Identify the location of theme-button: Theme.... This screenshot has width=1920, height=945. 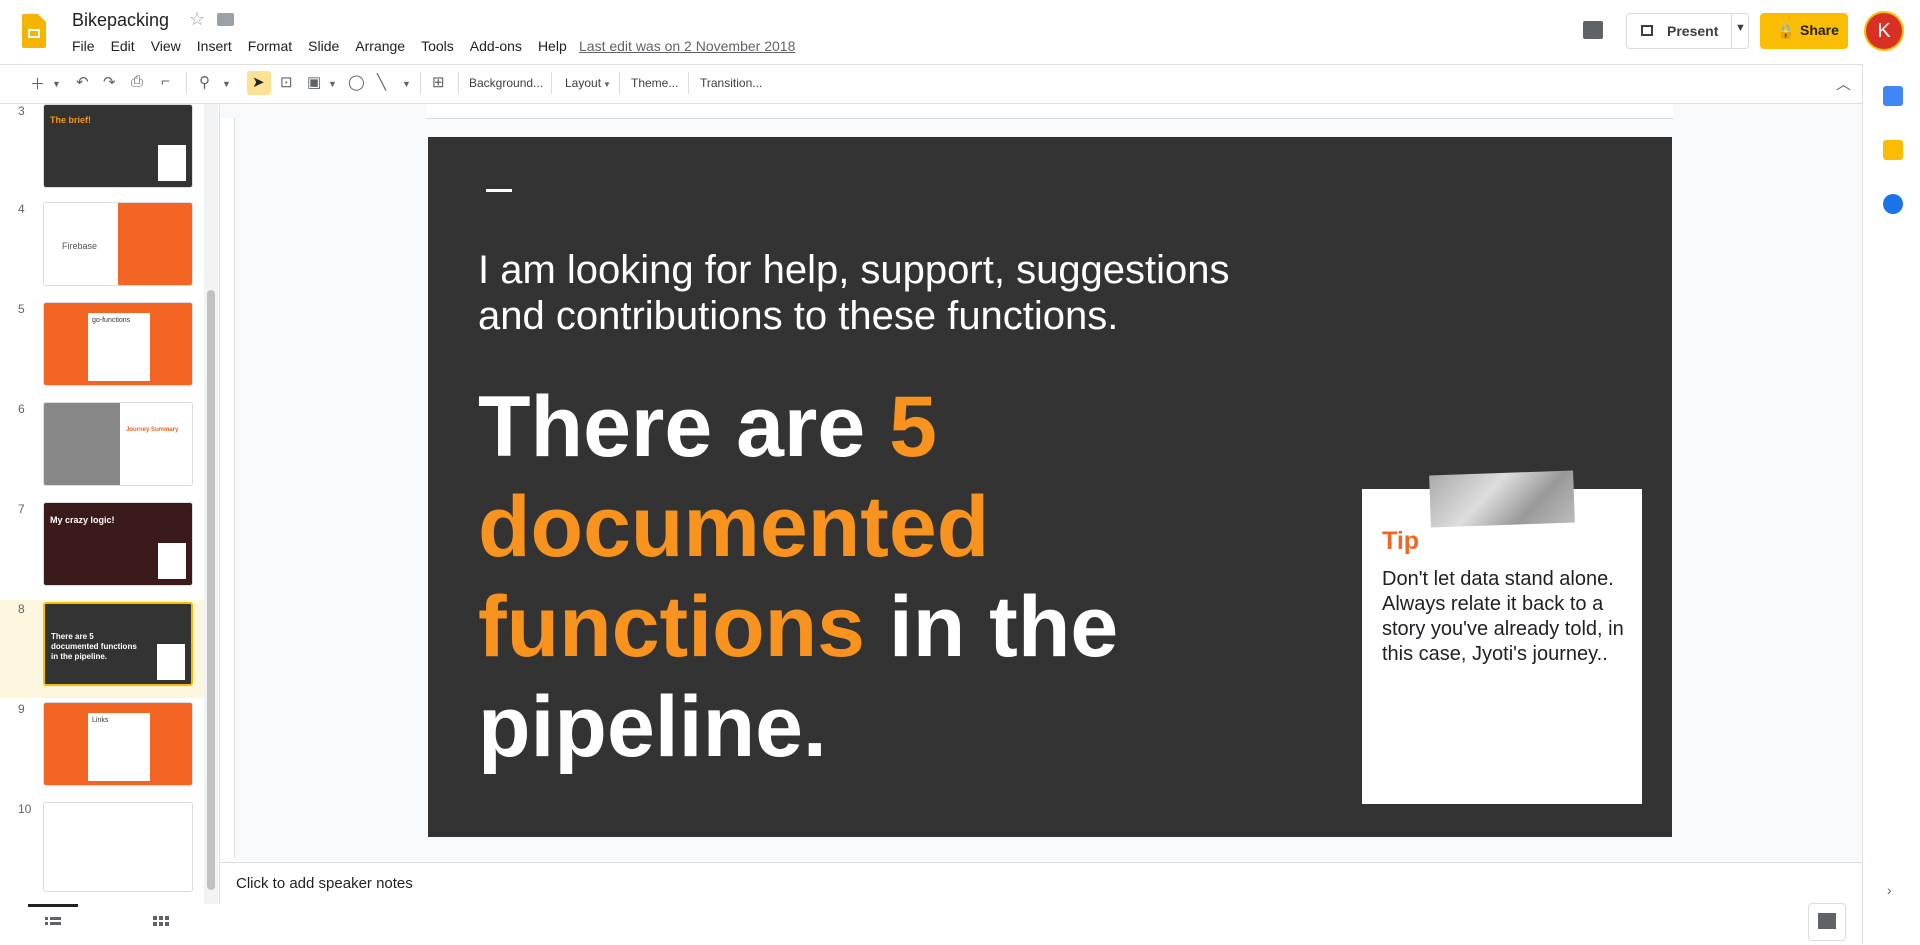
(654, 83).